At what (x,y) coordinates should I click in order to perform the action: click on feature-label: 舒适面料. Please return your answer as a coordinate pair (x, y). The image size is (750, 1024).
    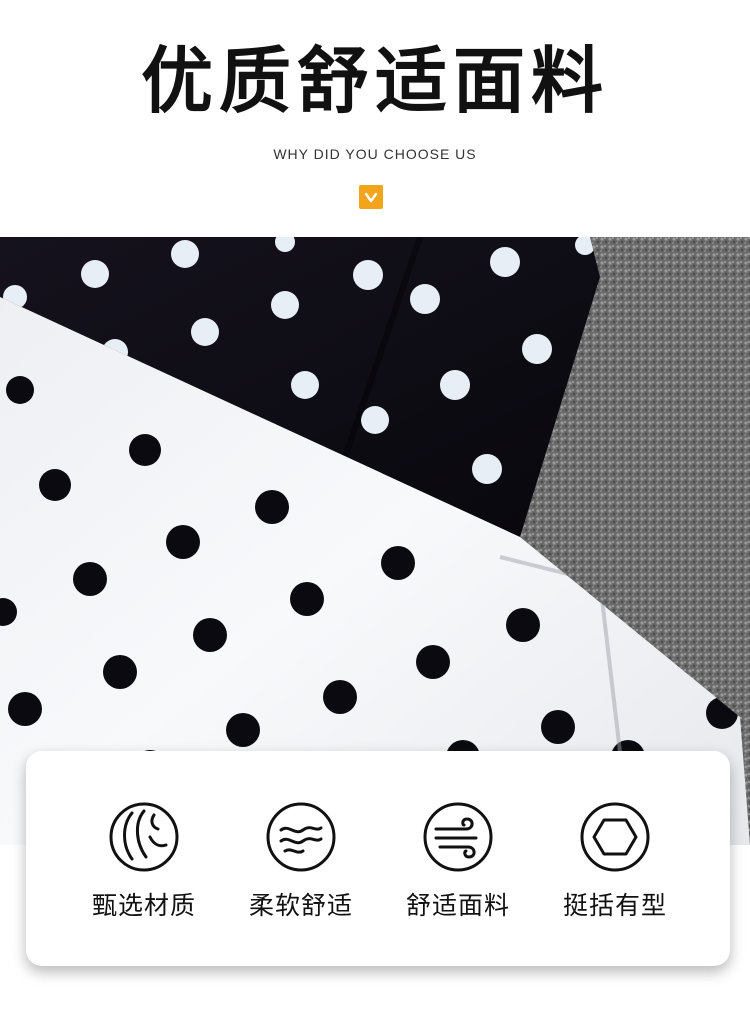
    Looking at the image, I should click on (457, 905).